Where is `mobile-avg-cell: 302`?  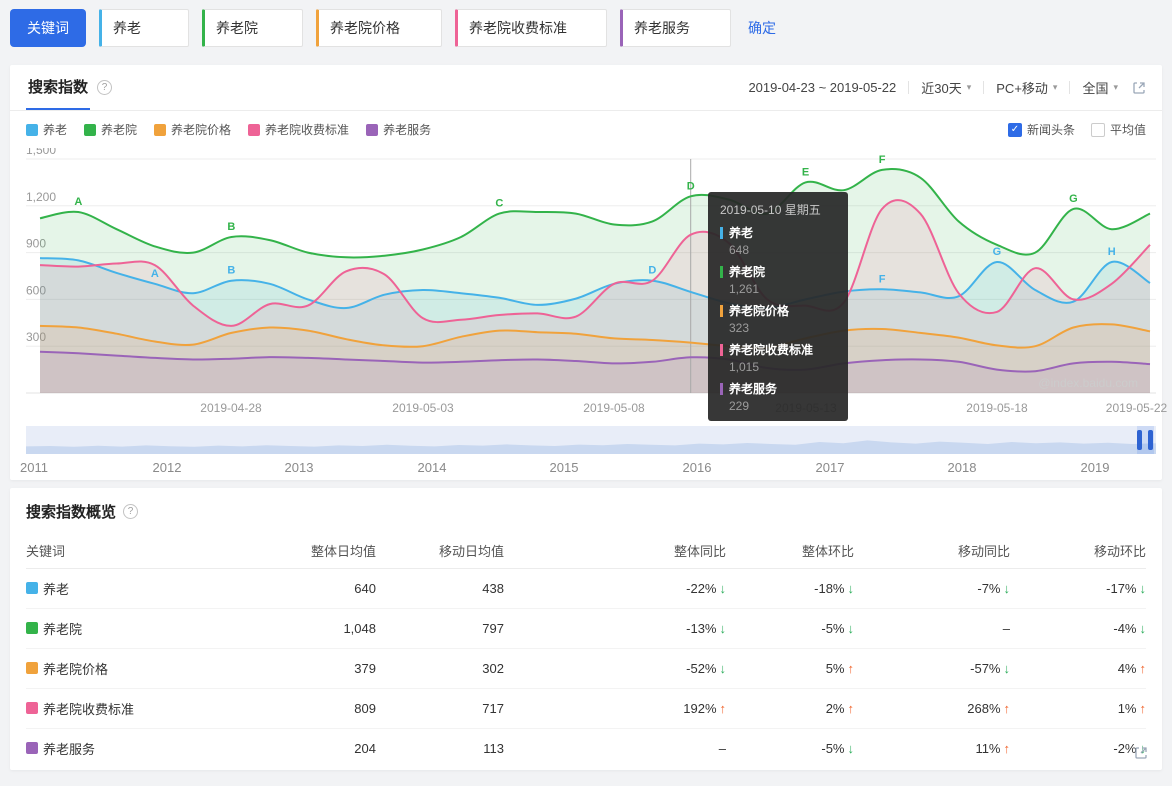
mobile-avg-cell: 302 is located at coordinates (440, 668).